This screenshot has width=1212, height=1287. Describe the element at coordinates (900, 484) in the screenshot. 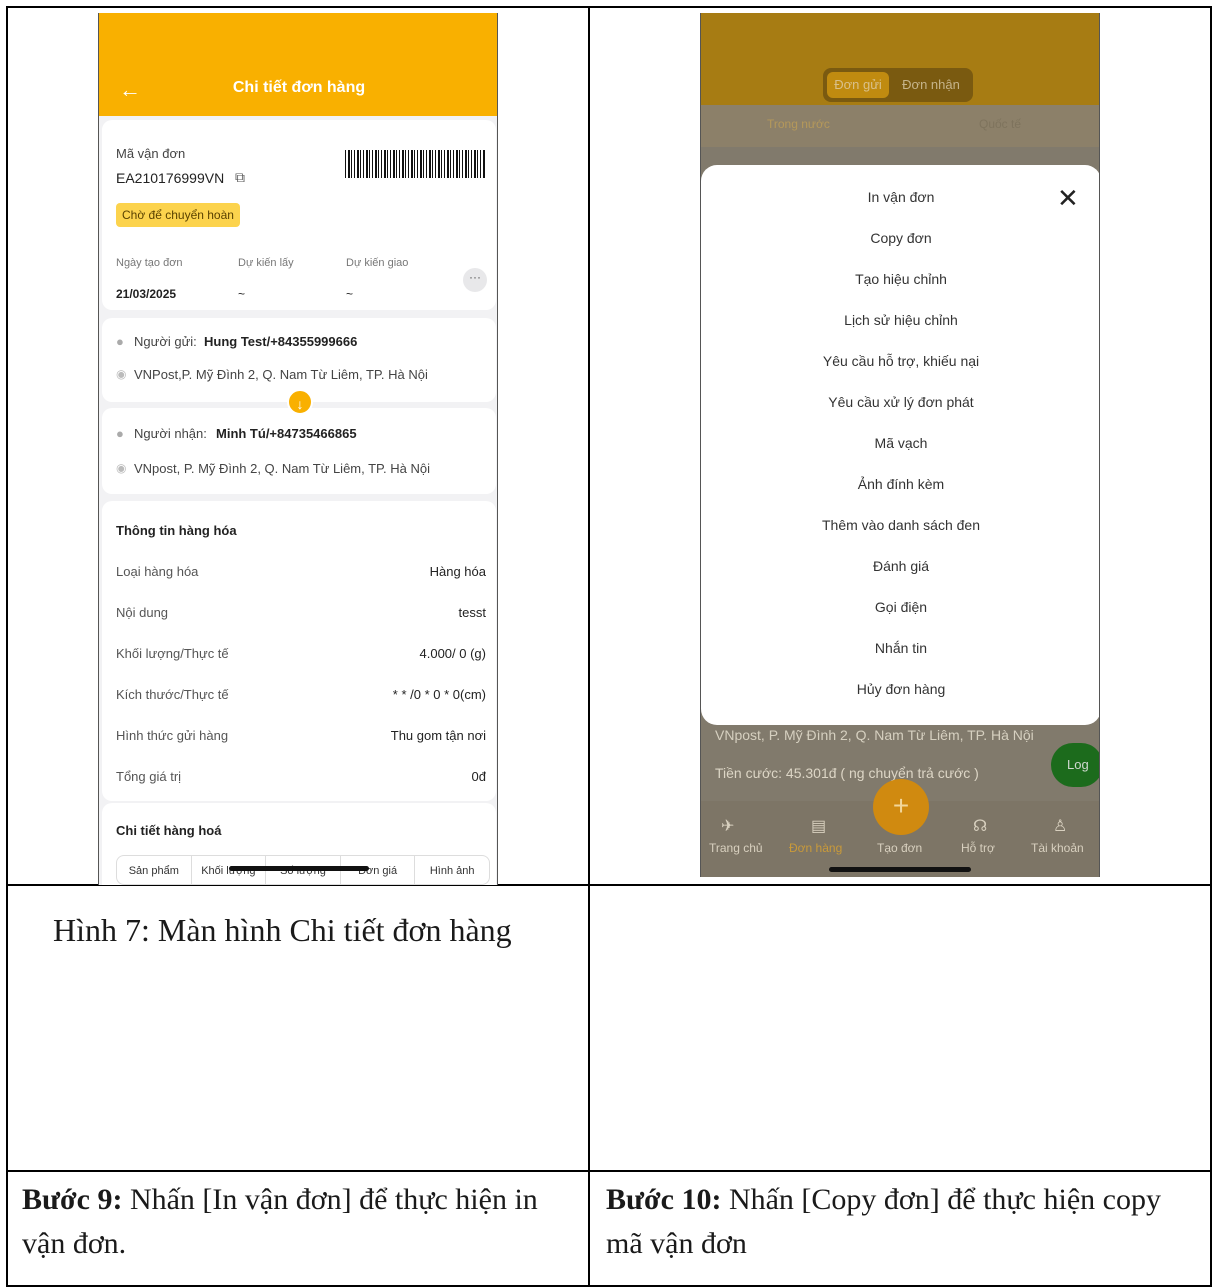

I see `menu-item-attachments: Ảnh đính kèm` at that location.